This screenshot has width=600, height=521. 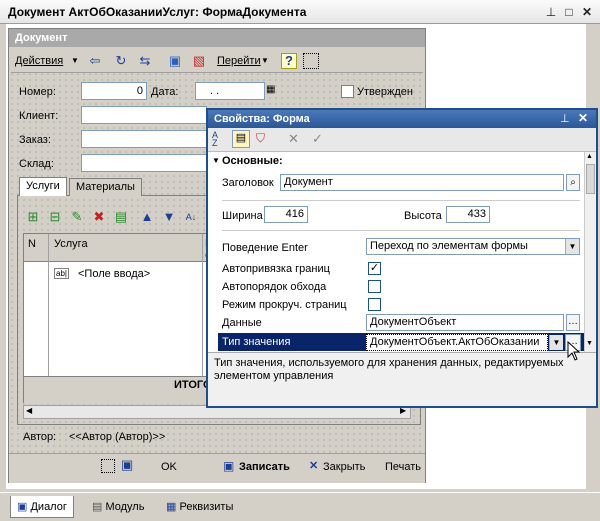 What do you see at coordinates (374, 286) in the screenshot?
I see `autoorder-checkbox` at bounding box center [374, 286].